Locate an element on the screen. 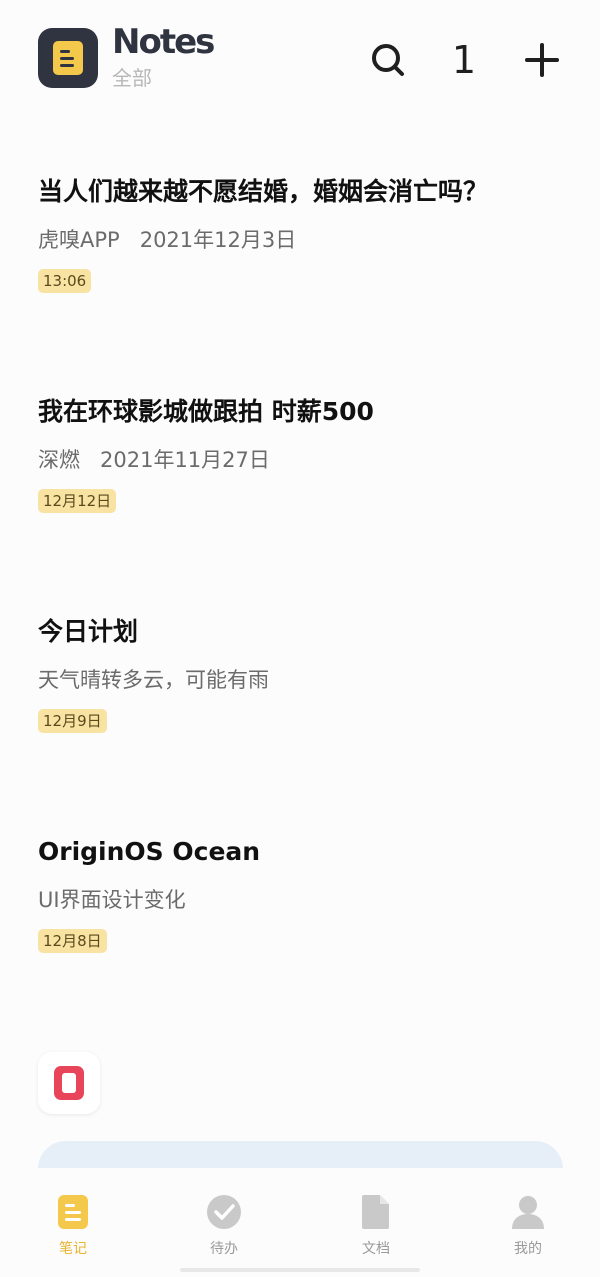  search-icon is located at coordinates (388, 60).